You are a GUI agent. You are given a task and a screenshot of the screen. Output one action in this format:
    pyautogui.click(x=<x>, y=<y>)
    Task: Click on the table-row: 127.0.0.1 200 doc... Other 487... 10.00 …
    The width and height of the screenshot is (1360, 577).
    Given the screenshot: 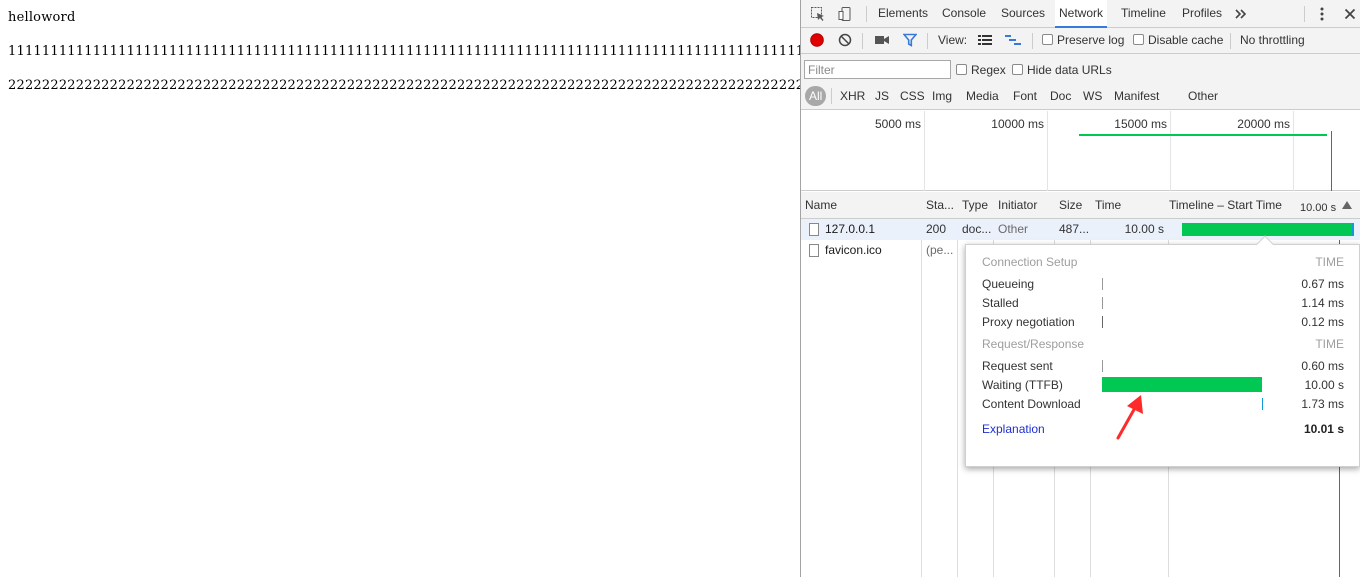 What is the action you would take?
    pyautogui.click(x=1080, y=229)
    